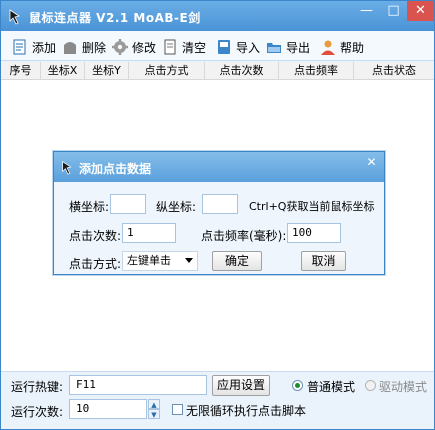  What do you see at coordinates (107, 71) in the screenshot?
I see `column-header: 坐标Y` at bounding box center [107, 71].